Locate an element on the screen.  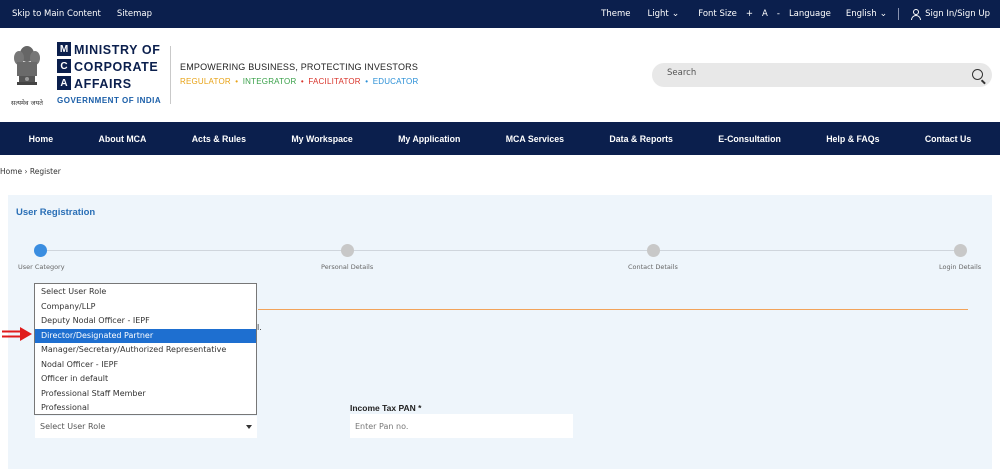
step-label: Contact Details is located at coordinates (653, 267).